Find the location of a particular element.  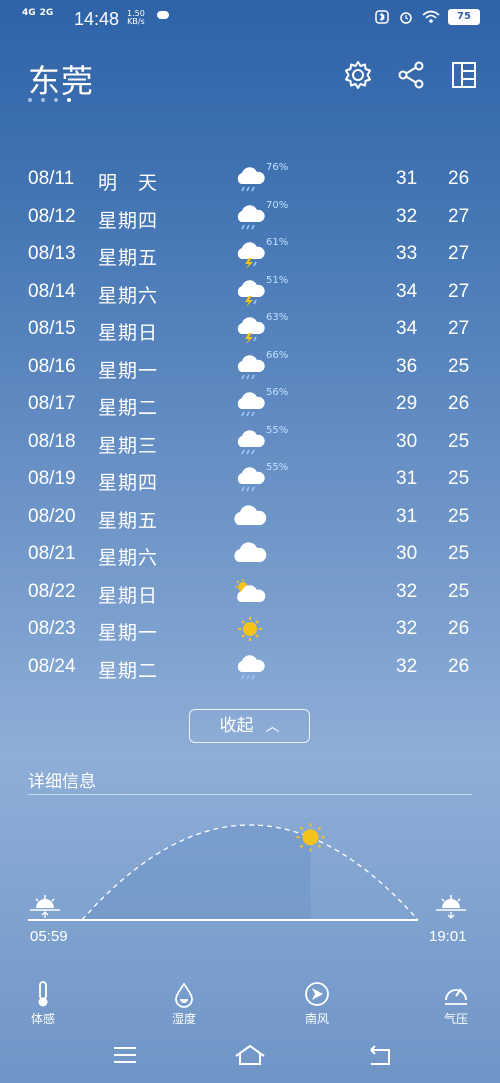

thermometer-icon is located at coordinates (43, 994).